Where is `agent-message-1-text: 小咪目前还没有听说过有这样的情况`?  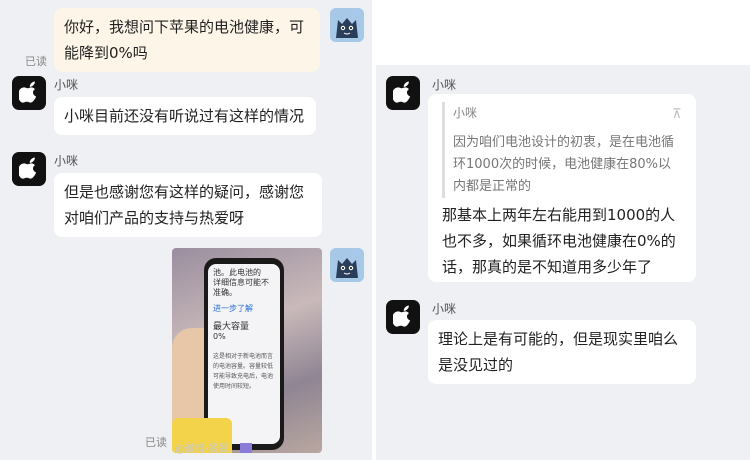
agent-message-1-text: 小咪目前还没有听说过有这样的情况 is located at coordinates (184, 116).